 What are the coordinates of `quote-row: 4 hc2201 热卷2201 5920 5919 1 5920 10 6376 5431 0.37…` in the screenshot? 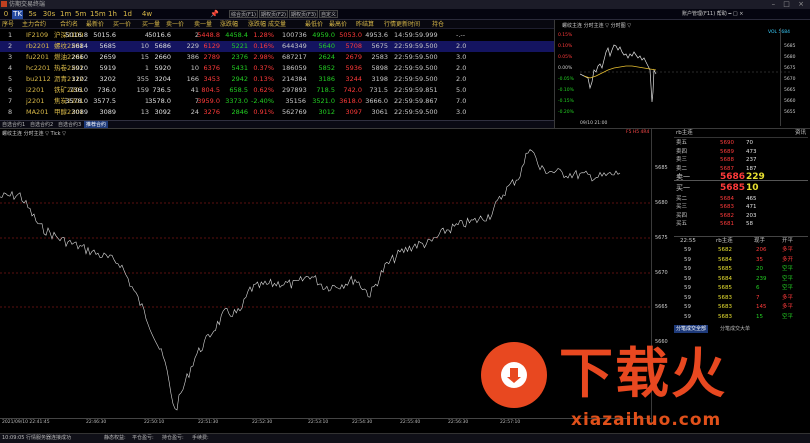 It's located at (277, 68).